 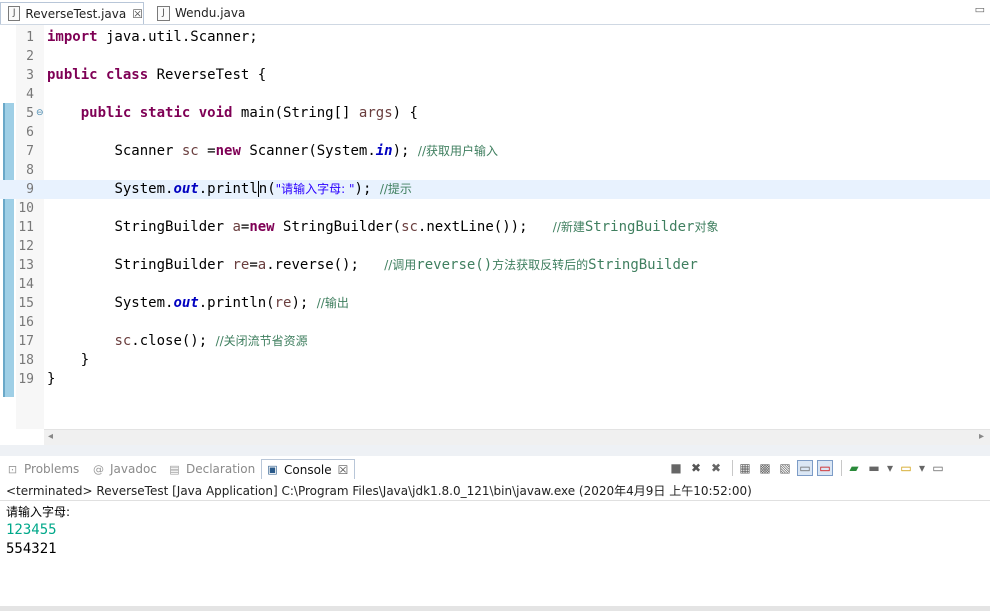 What do you see at coordinates (716, 468) in the screenshot?
I see `remove-all-terminated-icon: ✖` at bounding box center [716, 468].